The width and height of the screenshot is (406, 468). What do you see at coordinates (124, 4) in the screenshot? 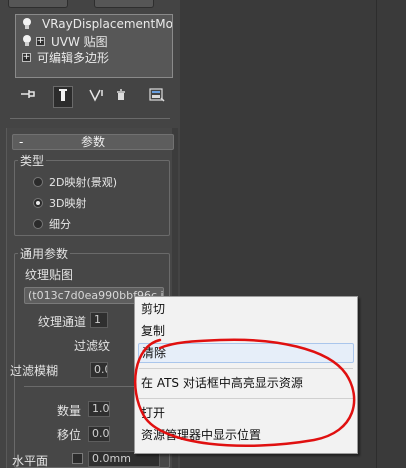
I see `top-tab-button-right` at bounding box center [124, 4].